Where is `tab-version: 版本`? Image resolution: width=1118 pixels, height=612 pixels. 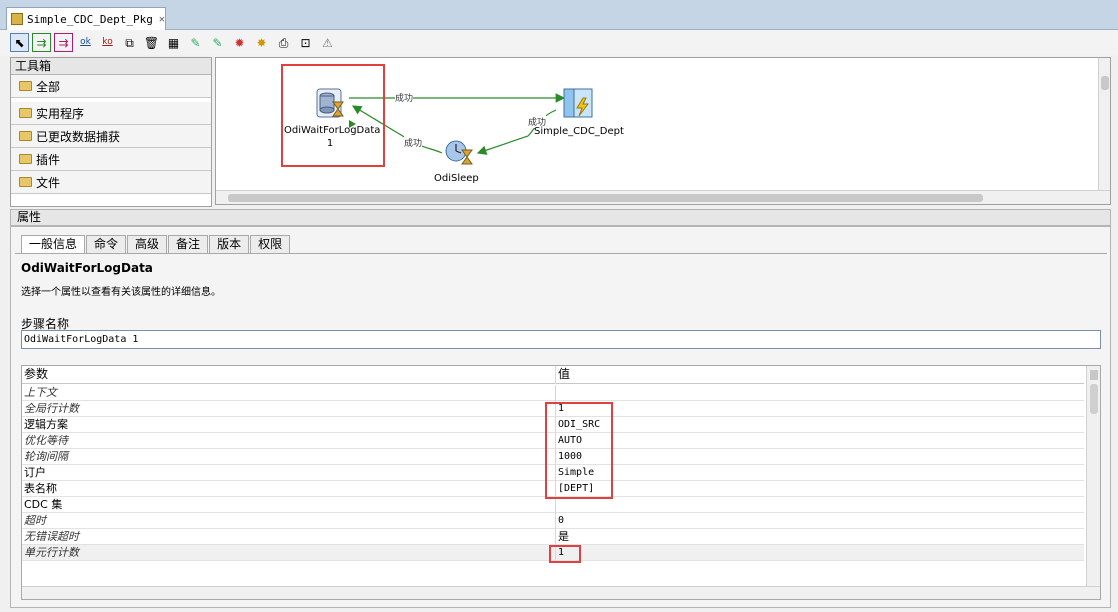 tab-version: 版本 is located at coordinates (229, 244).